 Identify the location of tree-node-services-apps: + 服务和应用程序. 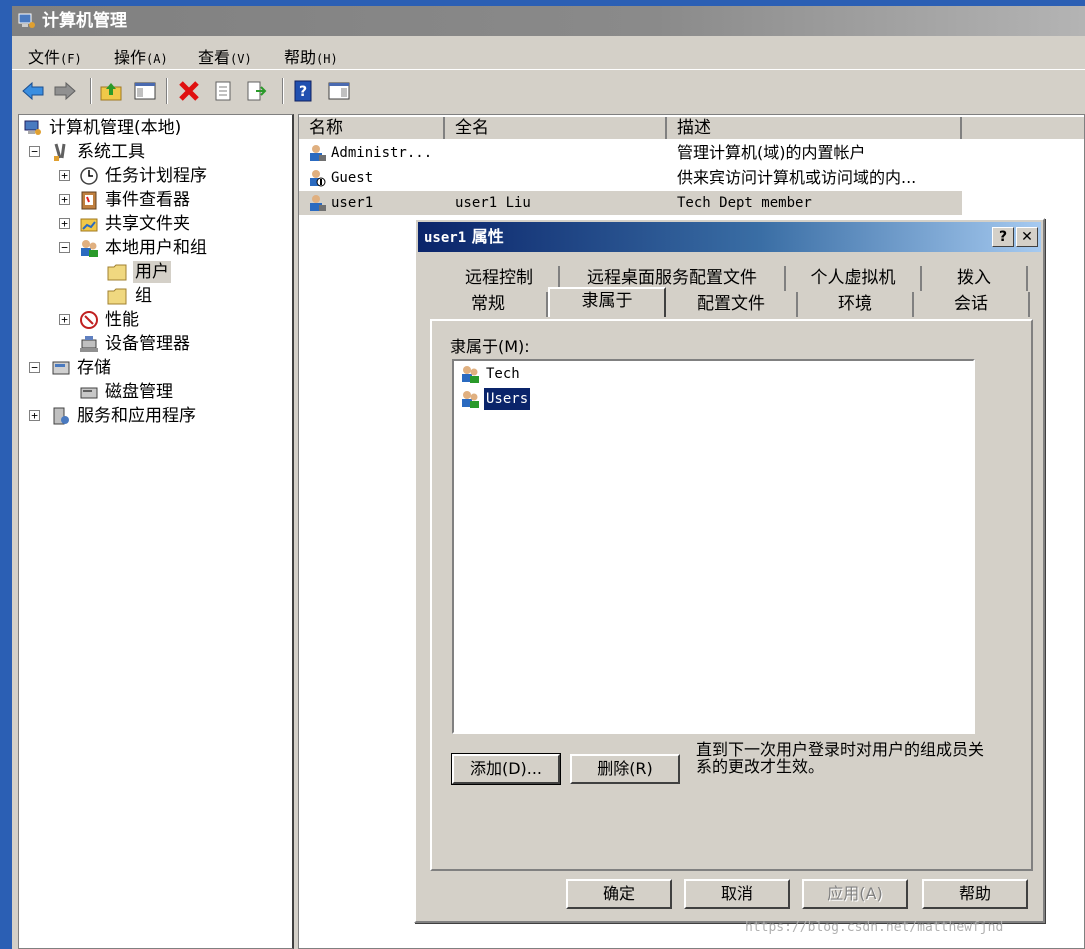
(156, 416).